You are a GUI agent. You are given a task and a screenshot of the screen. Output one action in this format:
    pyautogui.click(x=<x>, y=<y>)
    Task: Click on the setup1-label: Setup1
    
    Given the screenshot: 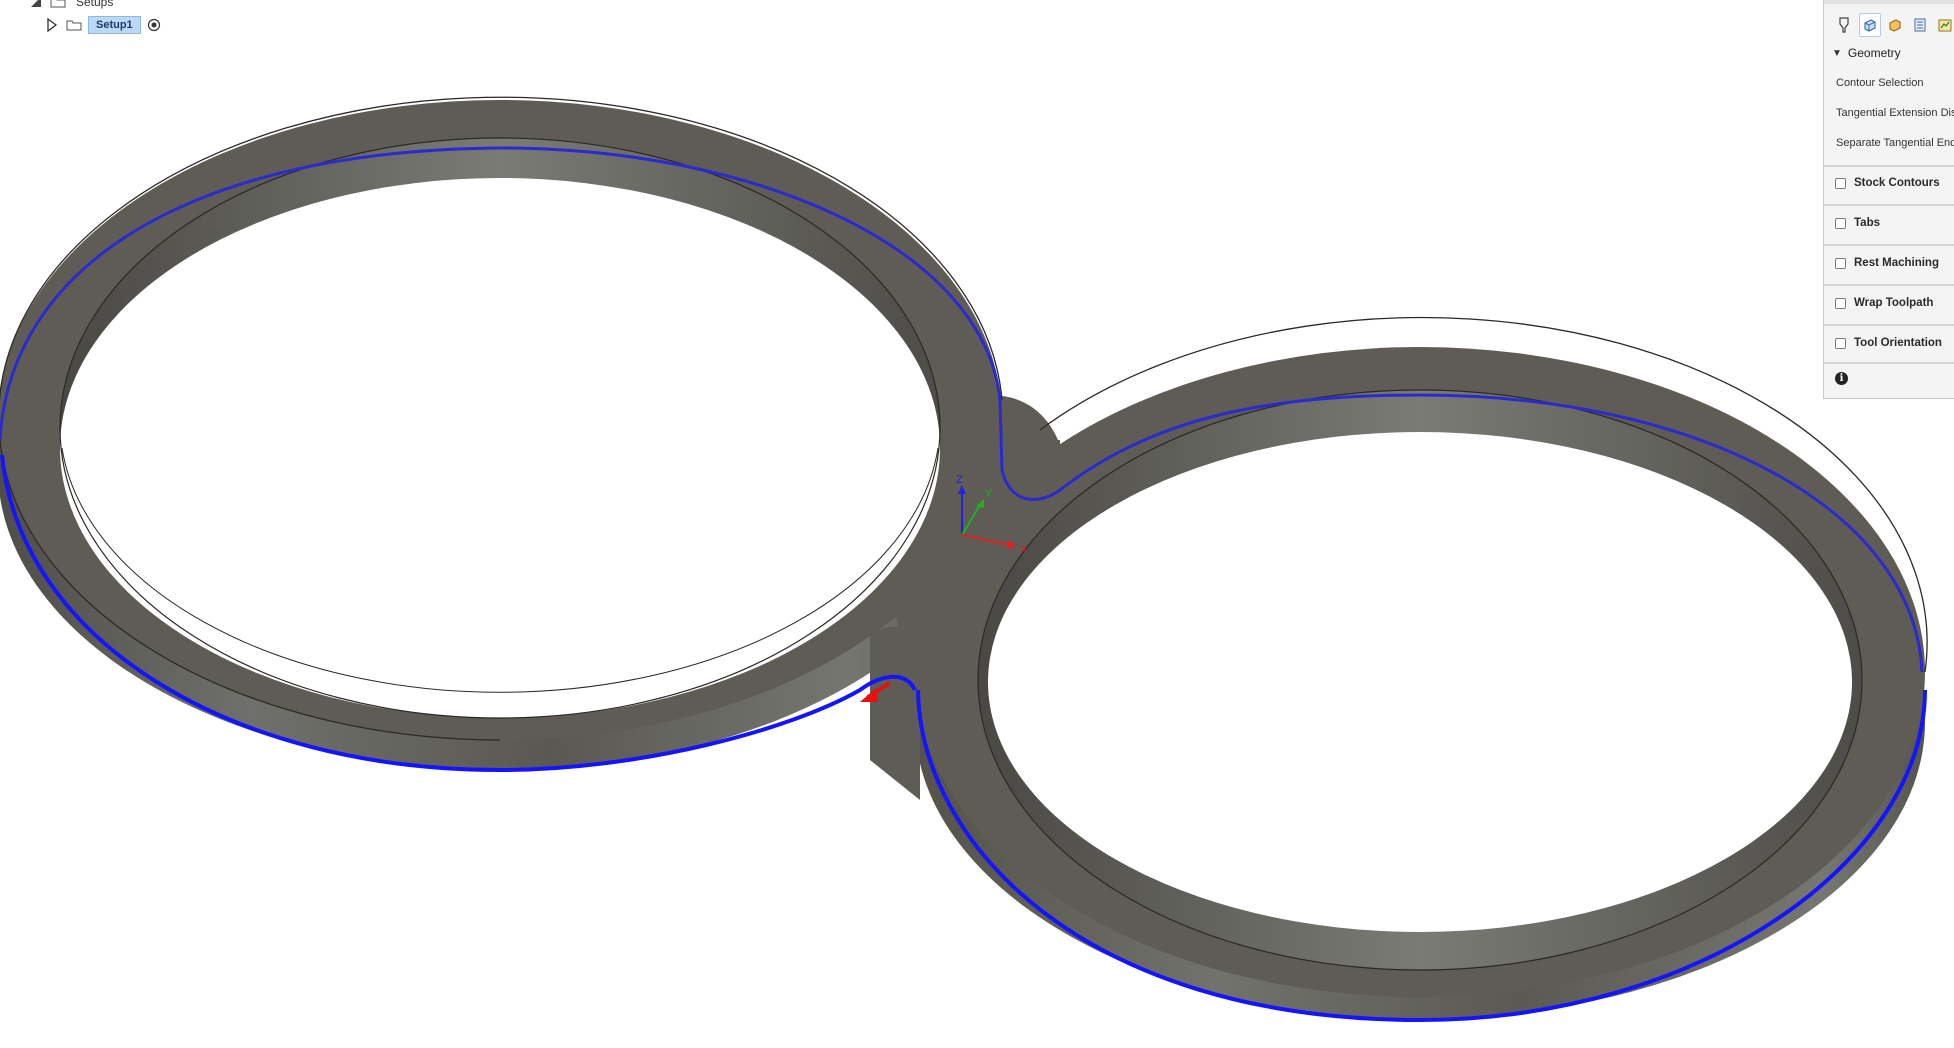 What is the action you would take?
    pyautogui.click(x=114, y=25)
    